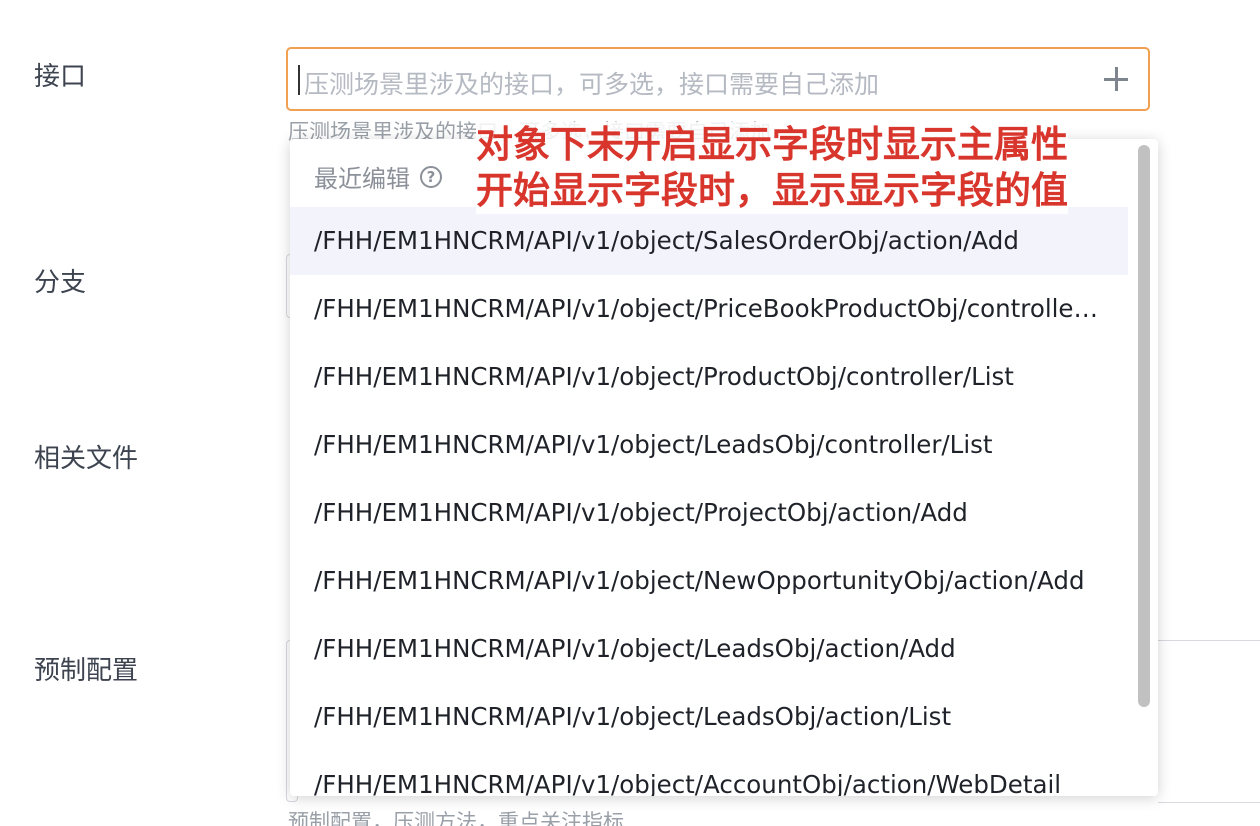 Image resolution: width=1260 pixels, height=826 pixels. I want to click on question-circle-icon: ?, so click(431, 176).